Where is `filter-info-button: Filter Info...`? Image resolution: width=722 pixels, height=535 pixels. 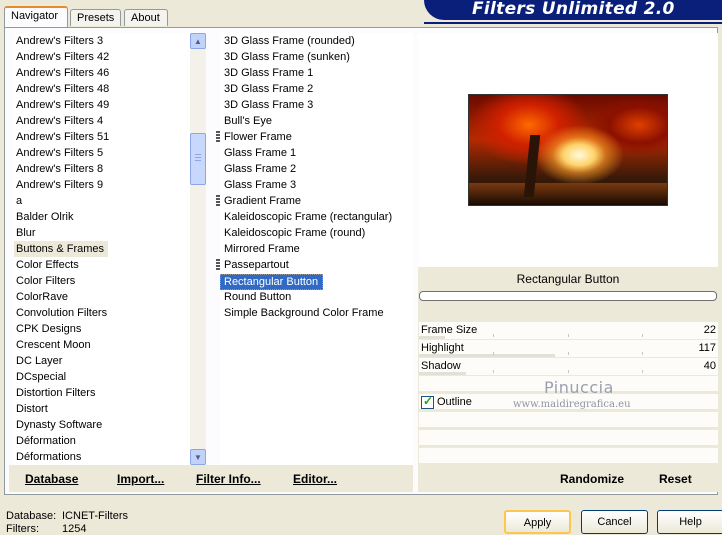
filter-info-button: Filter Info... is located at coordinates (228, 479).